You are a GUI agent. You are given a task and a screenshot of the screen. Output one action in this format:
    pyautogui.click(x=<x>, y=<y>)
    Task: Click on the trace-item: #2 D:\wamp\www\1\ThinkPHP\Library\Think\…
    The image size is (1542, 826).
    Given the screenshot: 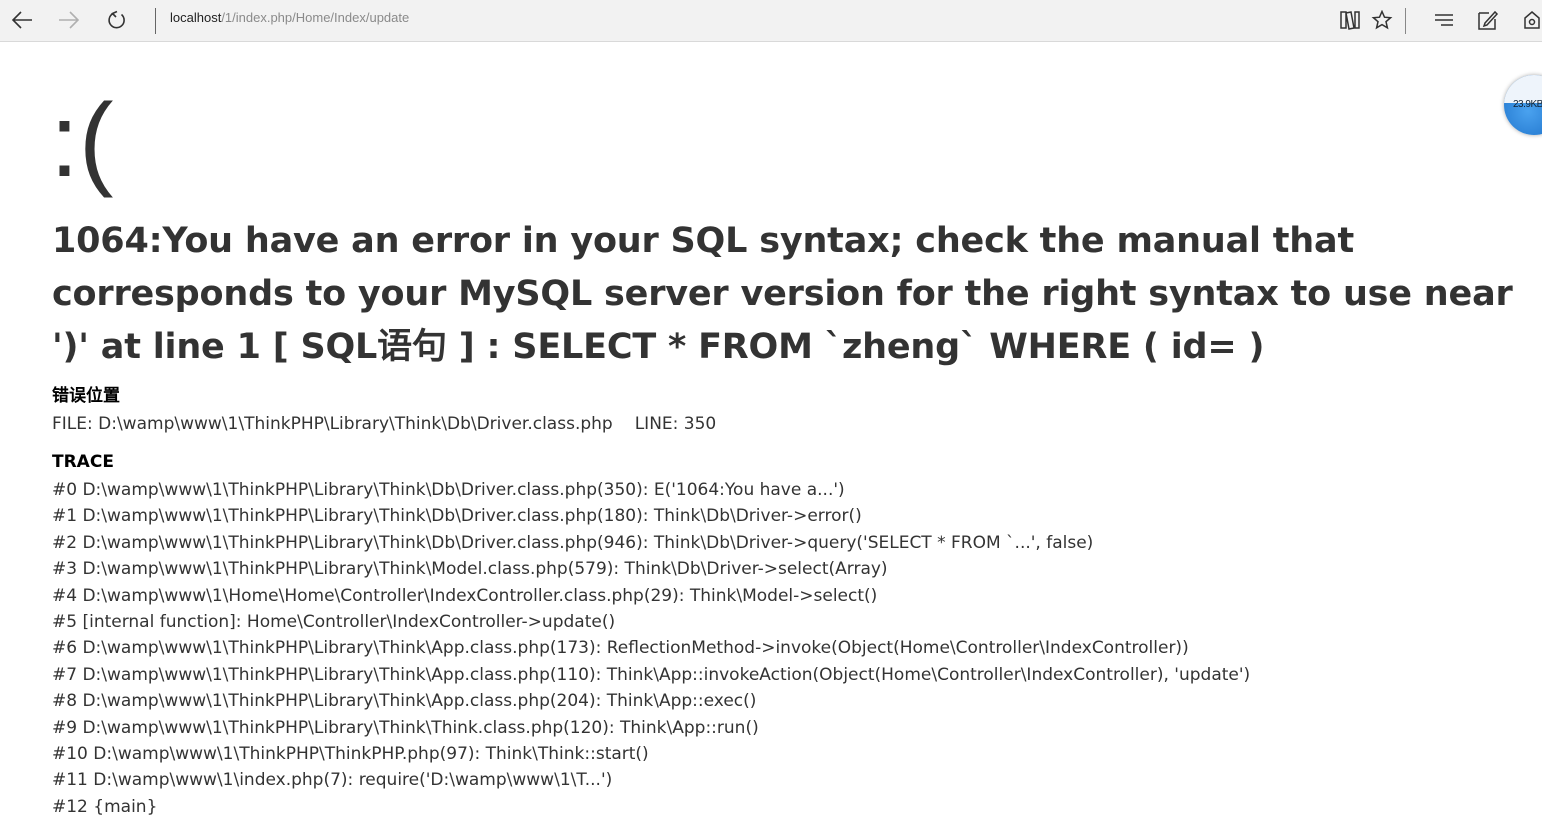 What is the action you would take?
    pyautogui.click(x=573, y=542)
    